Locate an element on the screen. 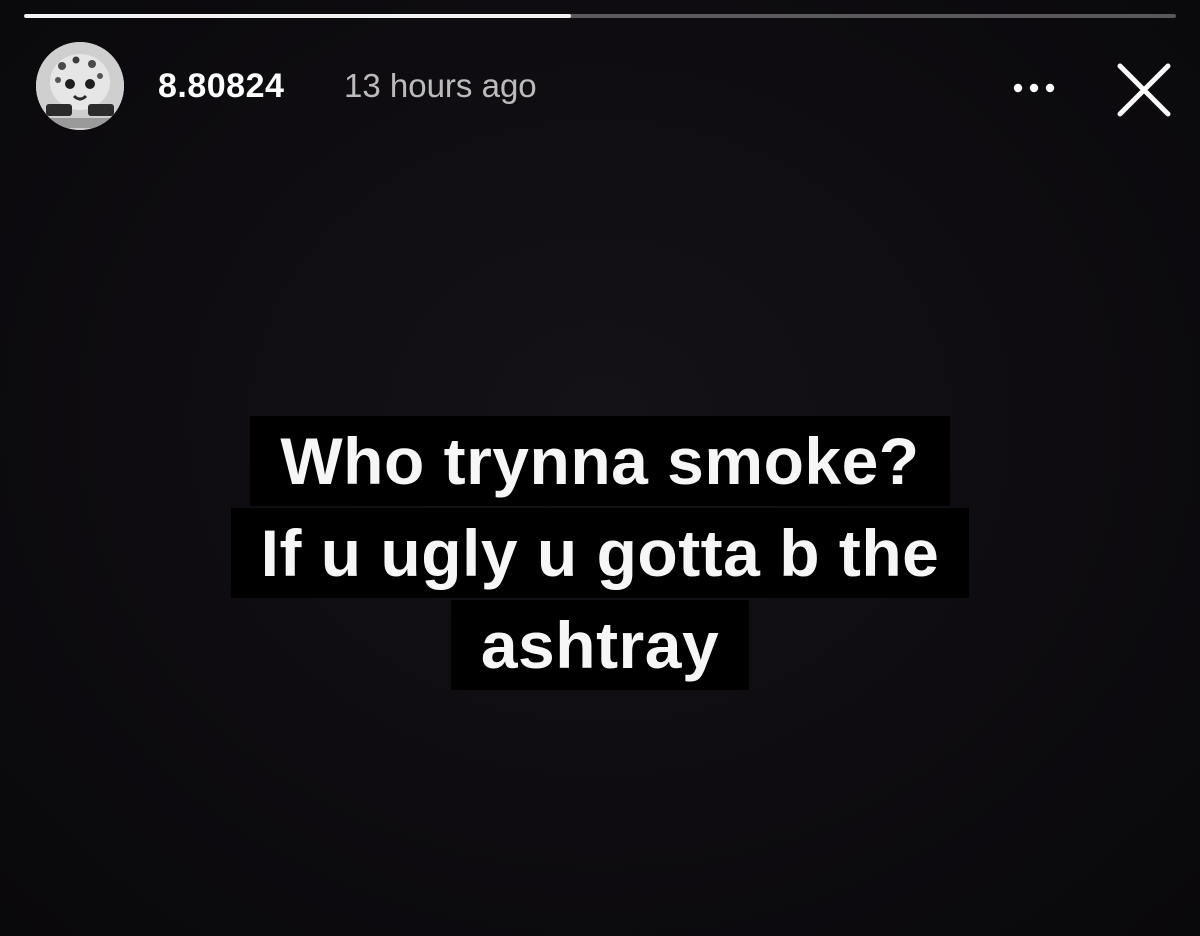 The height and width of the screenshot is (936, 1200). leopard-avatar-icon is located at coordinates (80, 86).